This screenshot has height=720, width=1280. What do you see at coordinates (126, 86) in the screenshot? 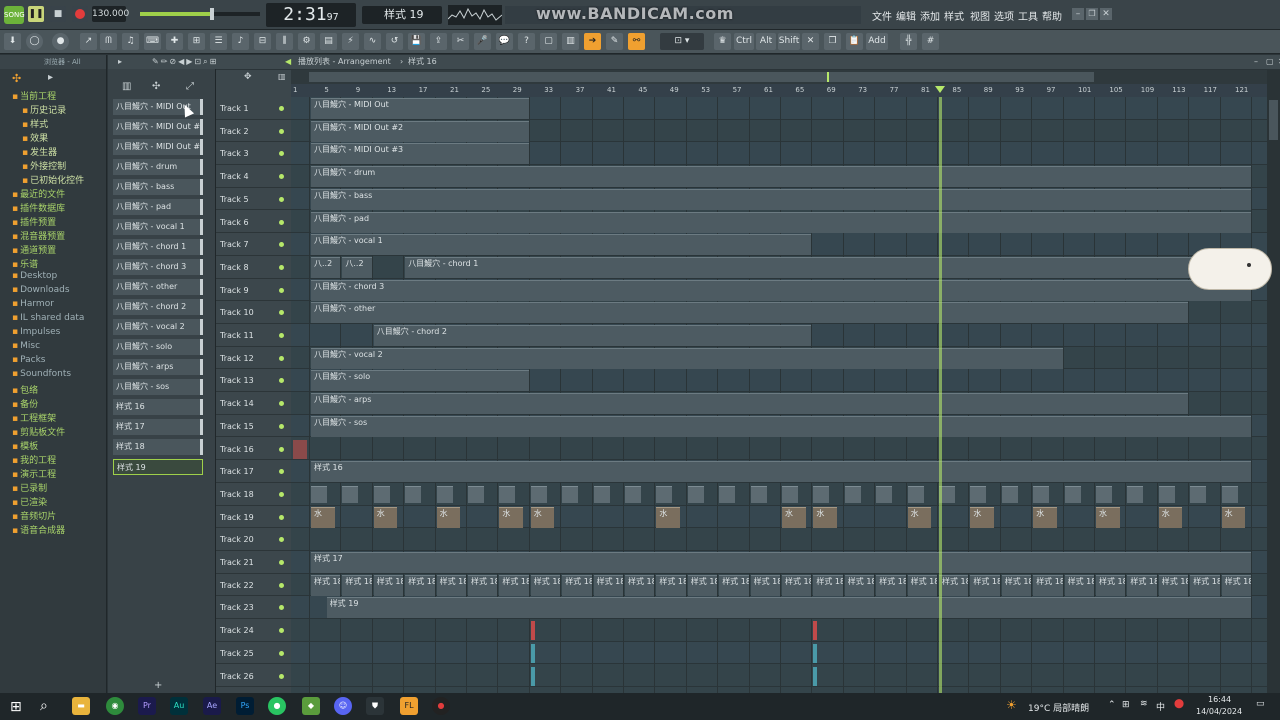
I see `picker-pattern-icon: ▥` at bounding box center [126, 86].